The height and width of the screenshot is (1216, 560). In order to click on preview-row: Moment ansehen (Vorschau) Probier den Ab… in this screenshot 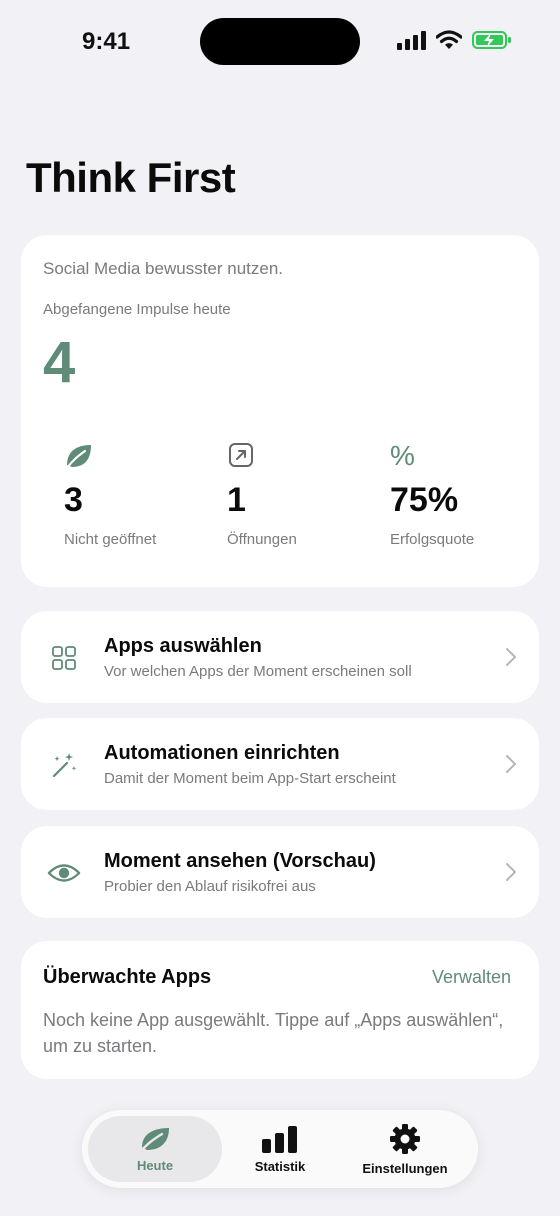, I will do `click(280, 872)`.